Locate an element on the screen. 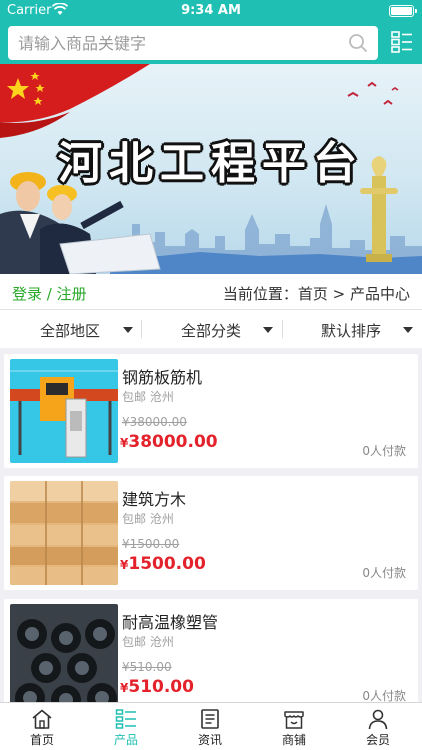 This screenshot has height=750, width=422. tab-shop-label: 商铺 is located at coordinates (293, 740).